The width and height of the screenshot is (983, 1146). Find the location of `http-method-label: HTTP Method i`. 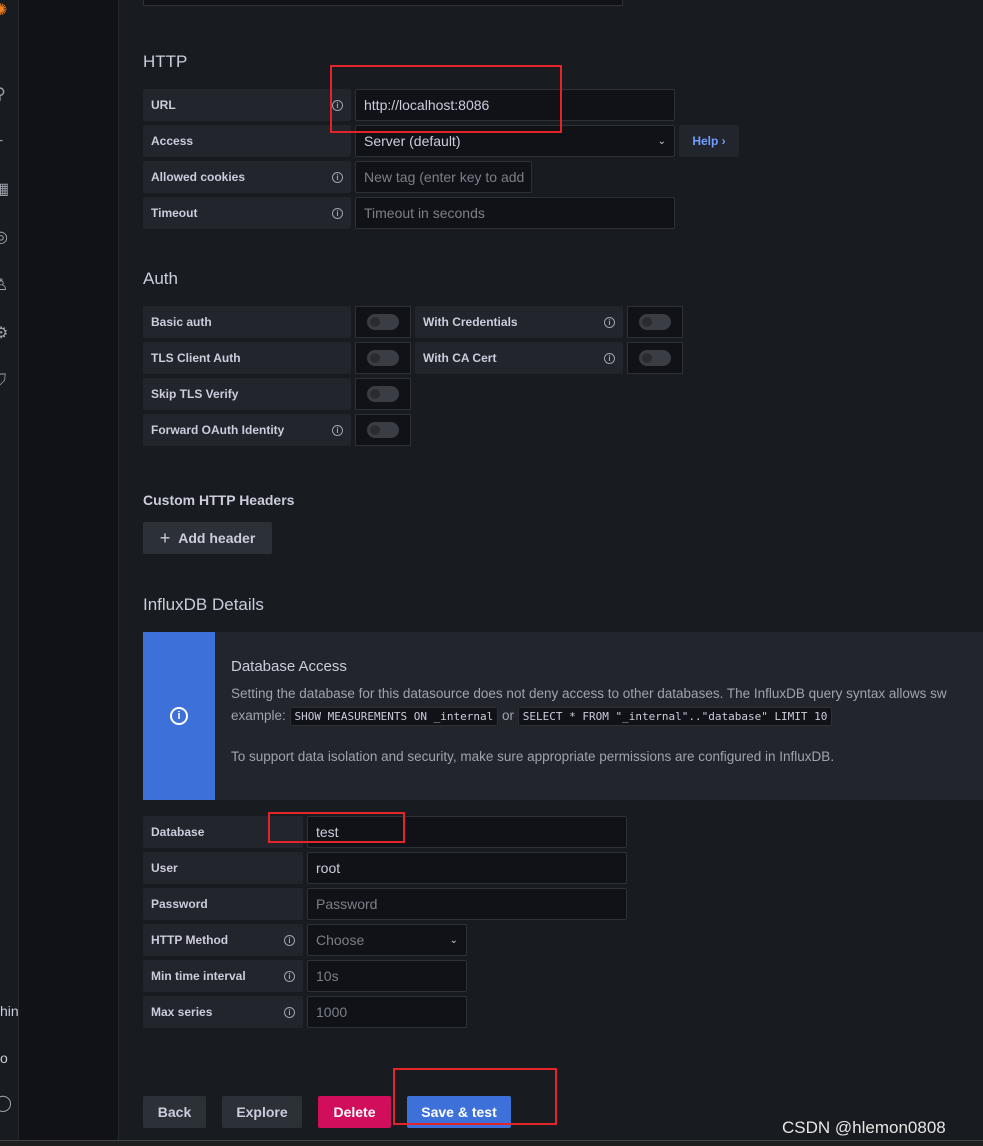

http-method-label: HTTP Method i is located at coordinates (223, 940).